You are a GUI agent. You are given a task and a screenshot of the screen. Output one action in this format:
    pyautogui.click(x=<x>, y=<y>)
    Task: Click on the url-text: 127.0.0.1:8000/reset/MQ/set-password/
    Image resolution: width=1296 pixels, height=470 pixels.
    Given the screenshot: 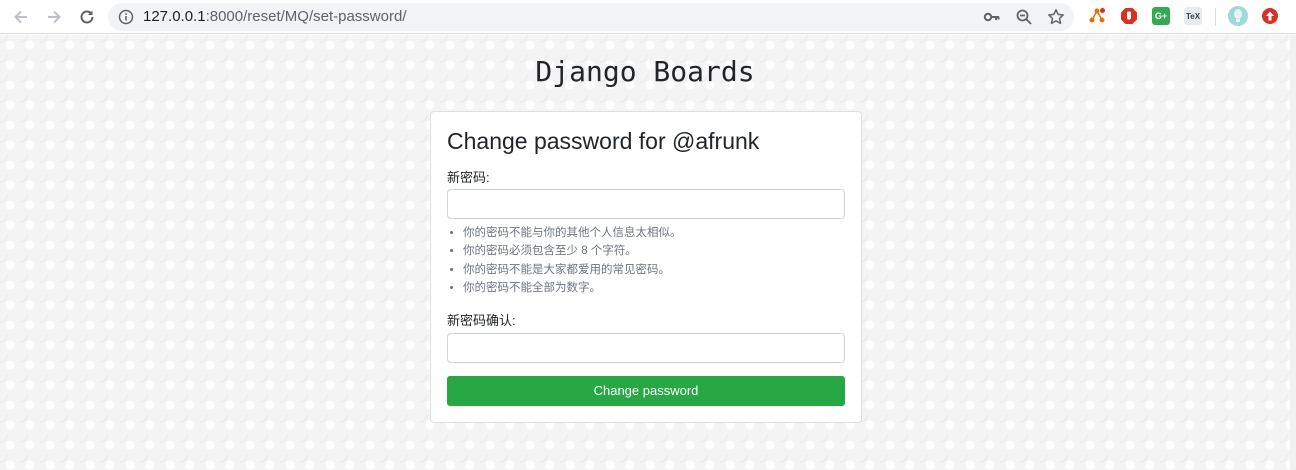 What is the action you would take?
    pyautogui.click(x=274, y=16)
    